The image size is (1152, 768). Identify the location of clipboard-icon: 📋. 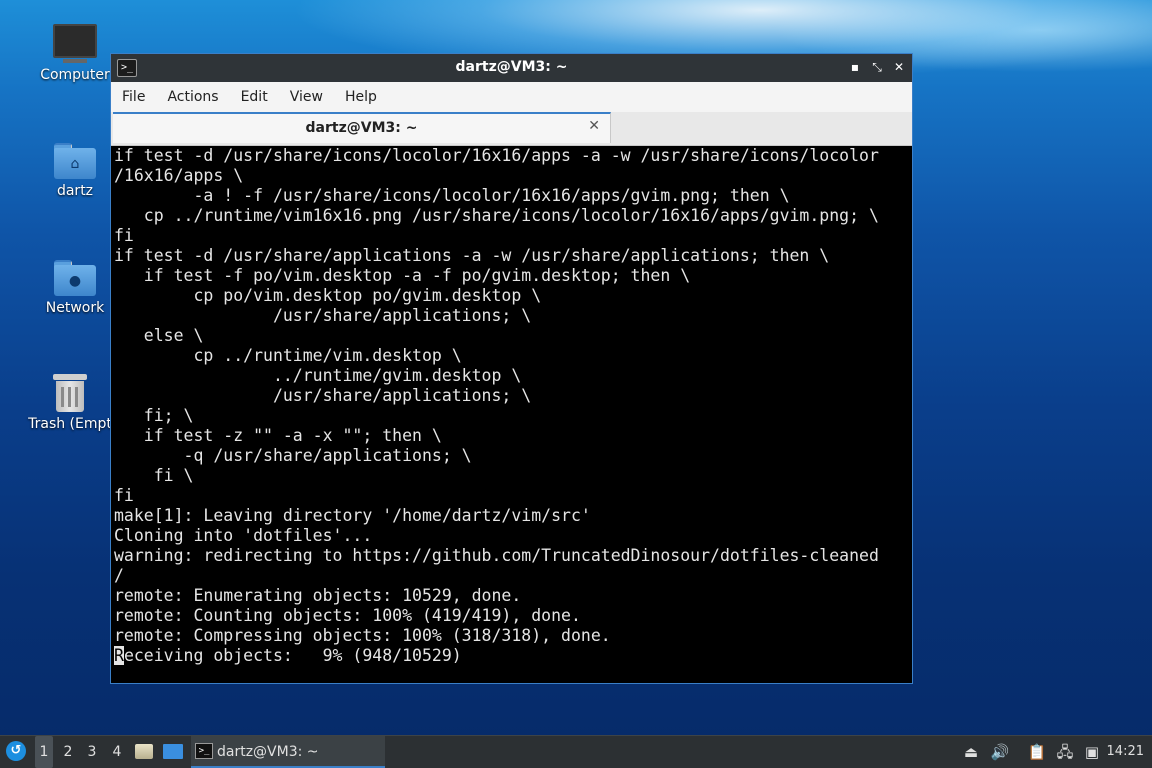
(1037, 752).